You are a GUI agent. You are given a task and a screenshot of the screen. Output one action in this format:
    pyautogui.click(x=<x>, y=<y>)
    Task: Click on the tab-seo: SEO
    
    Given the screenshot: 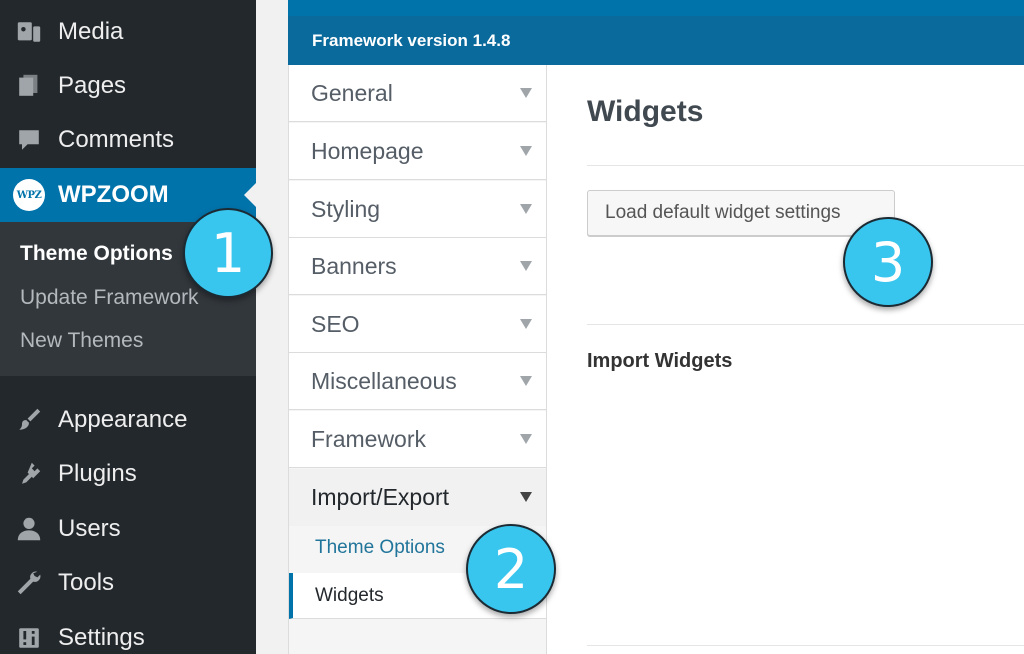 What is the action you would take?
    pyautogui.click(x=417, y=324)
    